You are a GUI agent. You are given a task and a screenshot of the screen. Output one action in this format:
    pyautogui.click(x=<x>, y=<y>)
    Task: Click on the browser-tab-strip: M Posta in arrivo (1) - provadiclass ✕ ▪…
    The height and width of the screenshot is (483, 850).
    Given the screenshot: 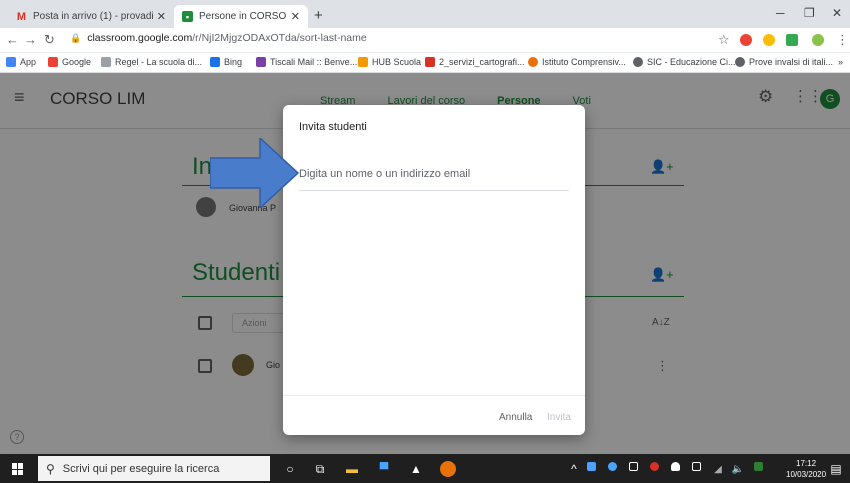 What is the action you would take?
    pyautogui.click(x=425, y=14)
    